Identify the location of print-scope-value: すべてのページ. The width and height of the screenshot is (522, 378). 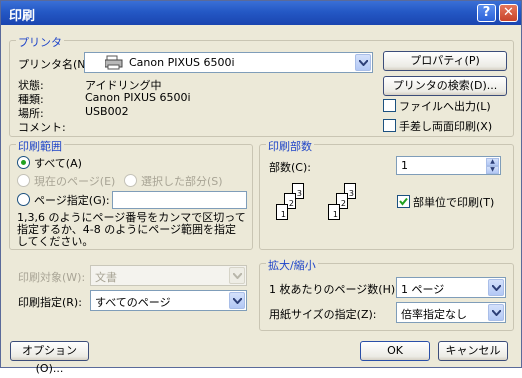
(133, 302).